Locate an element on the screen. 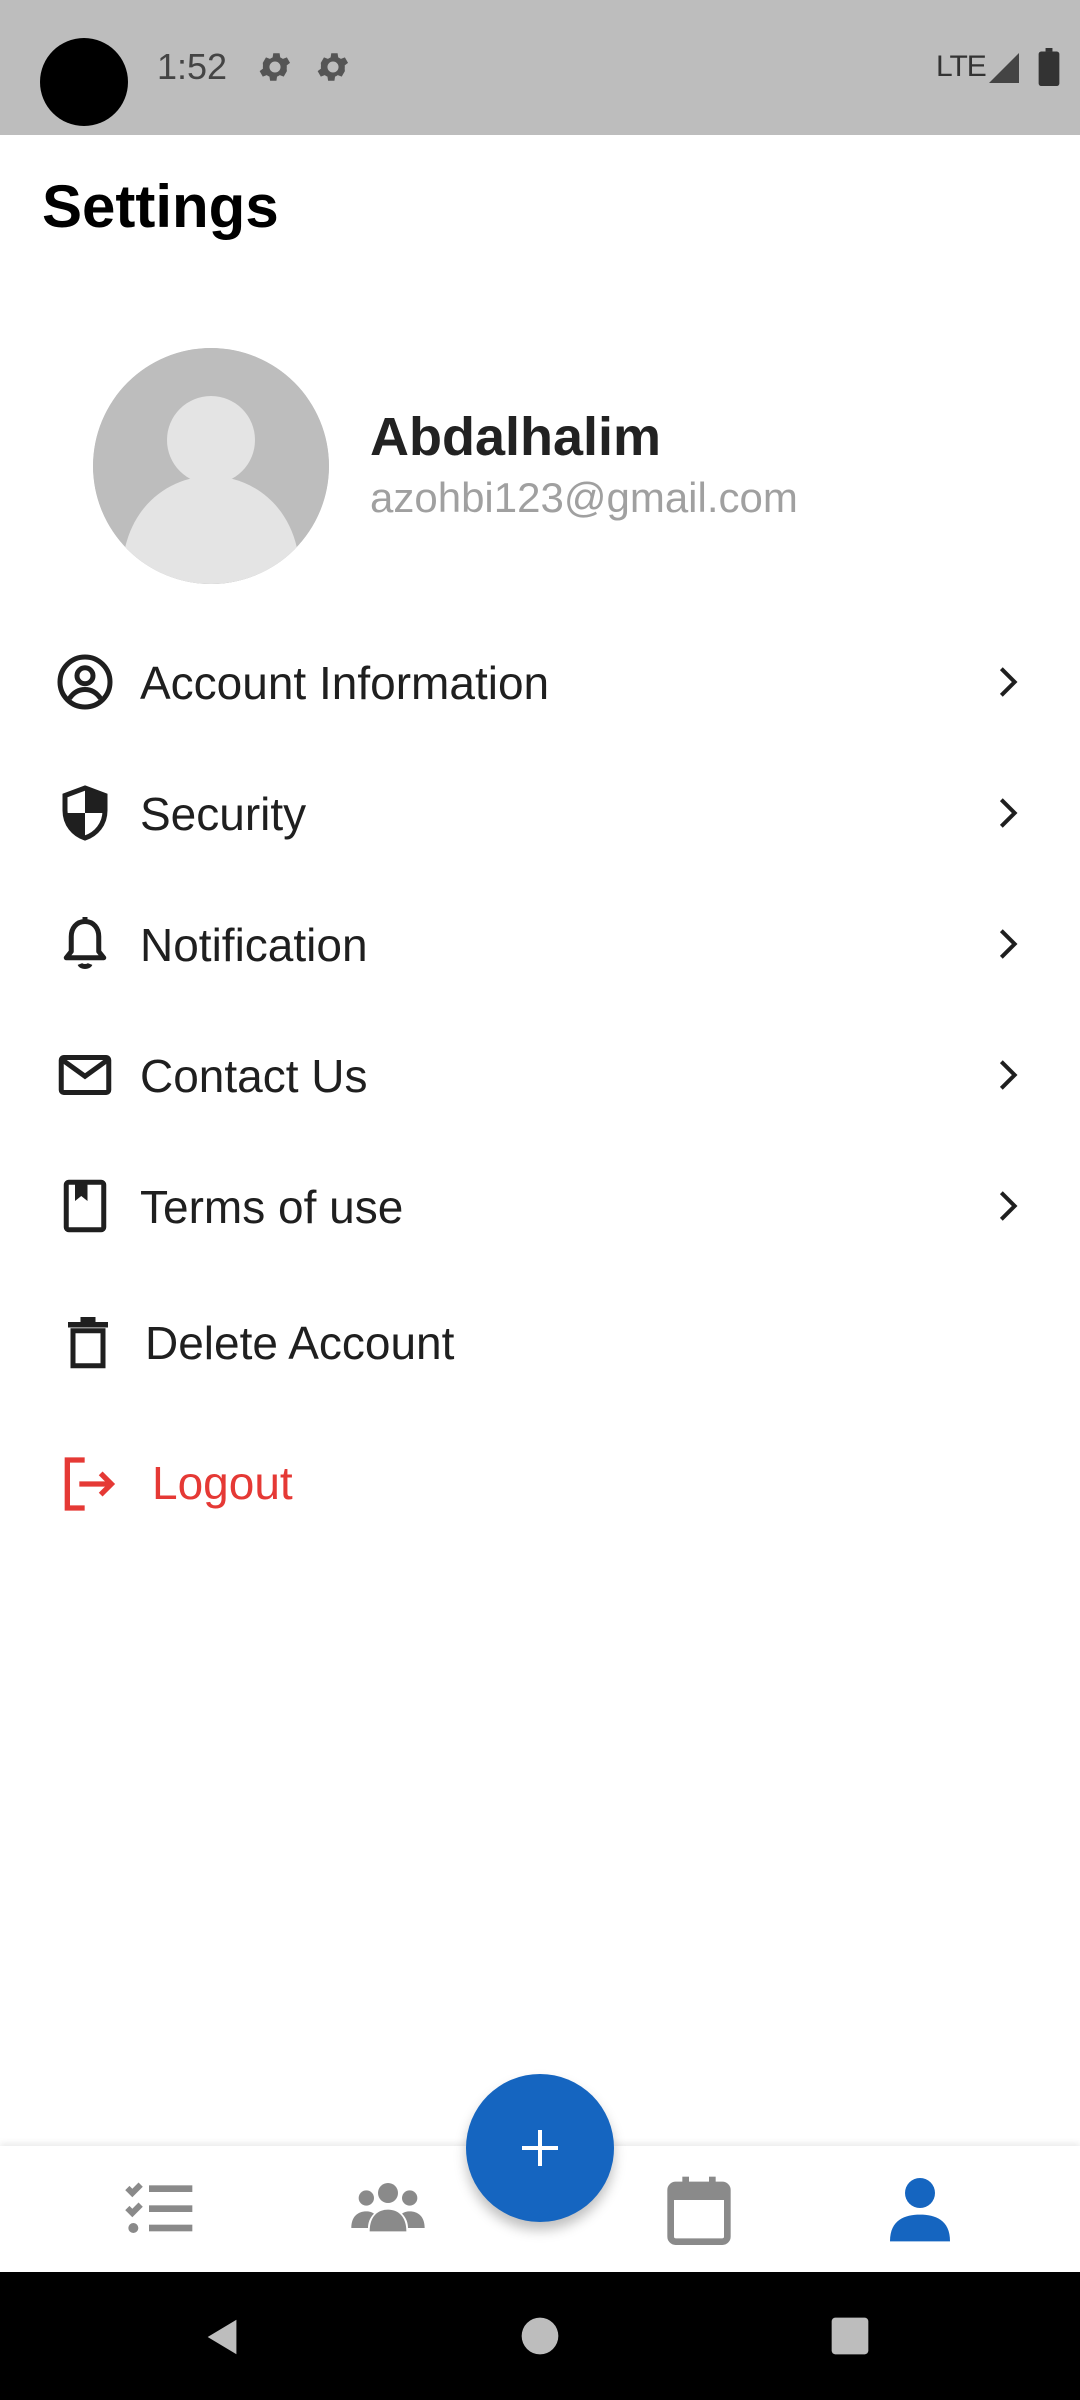  menu-item-label: Terms of use is located at coordinates (272, 1207).